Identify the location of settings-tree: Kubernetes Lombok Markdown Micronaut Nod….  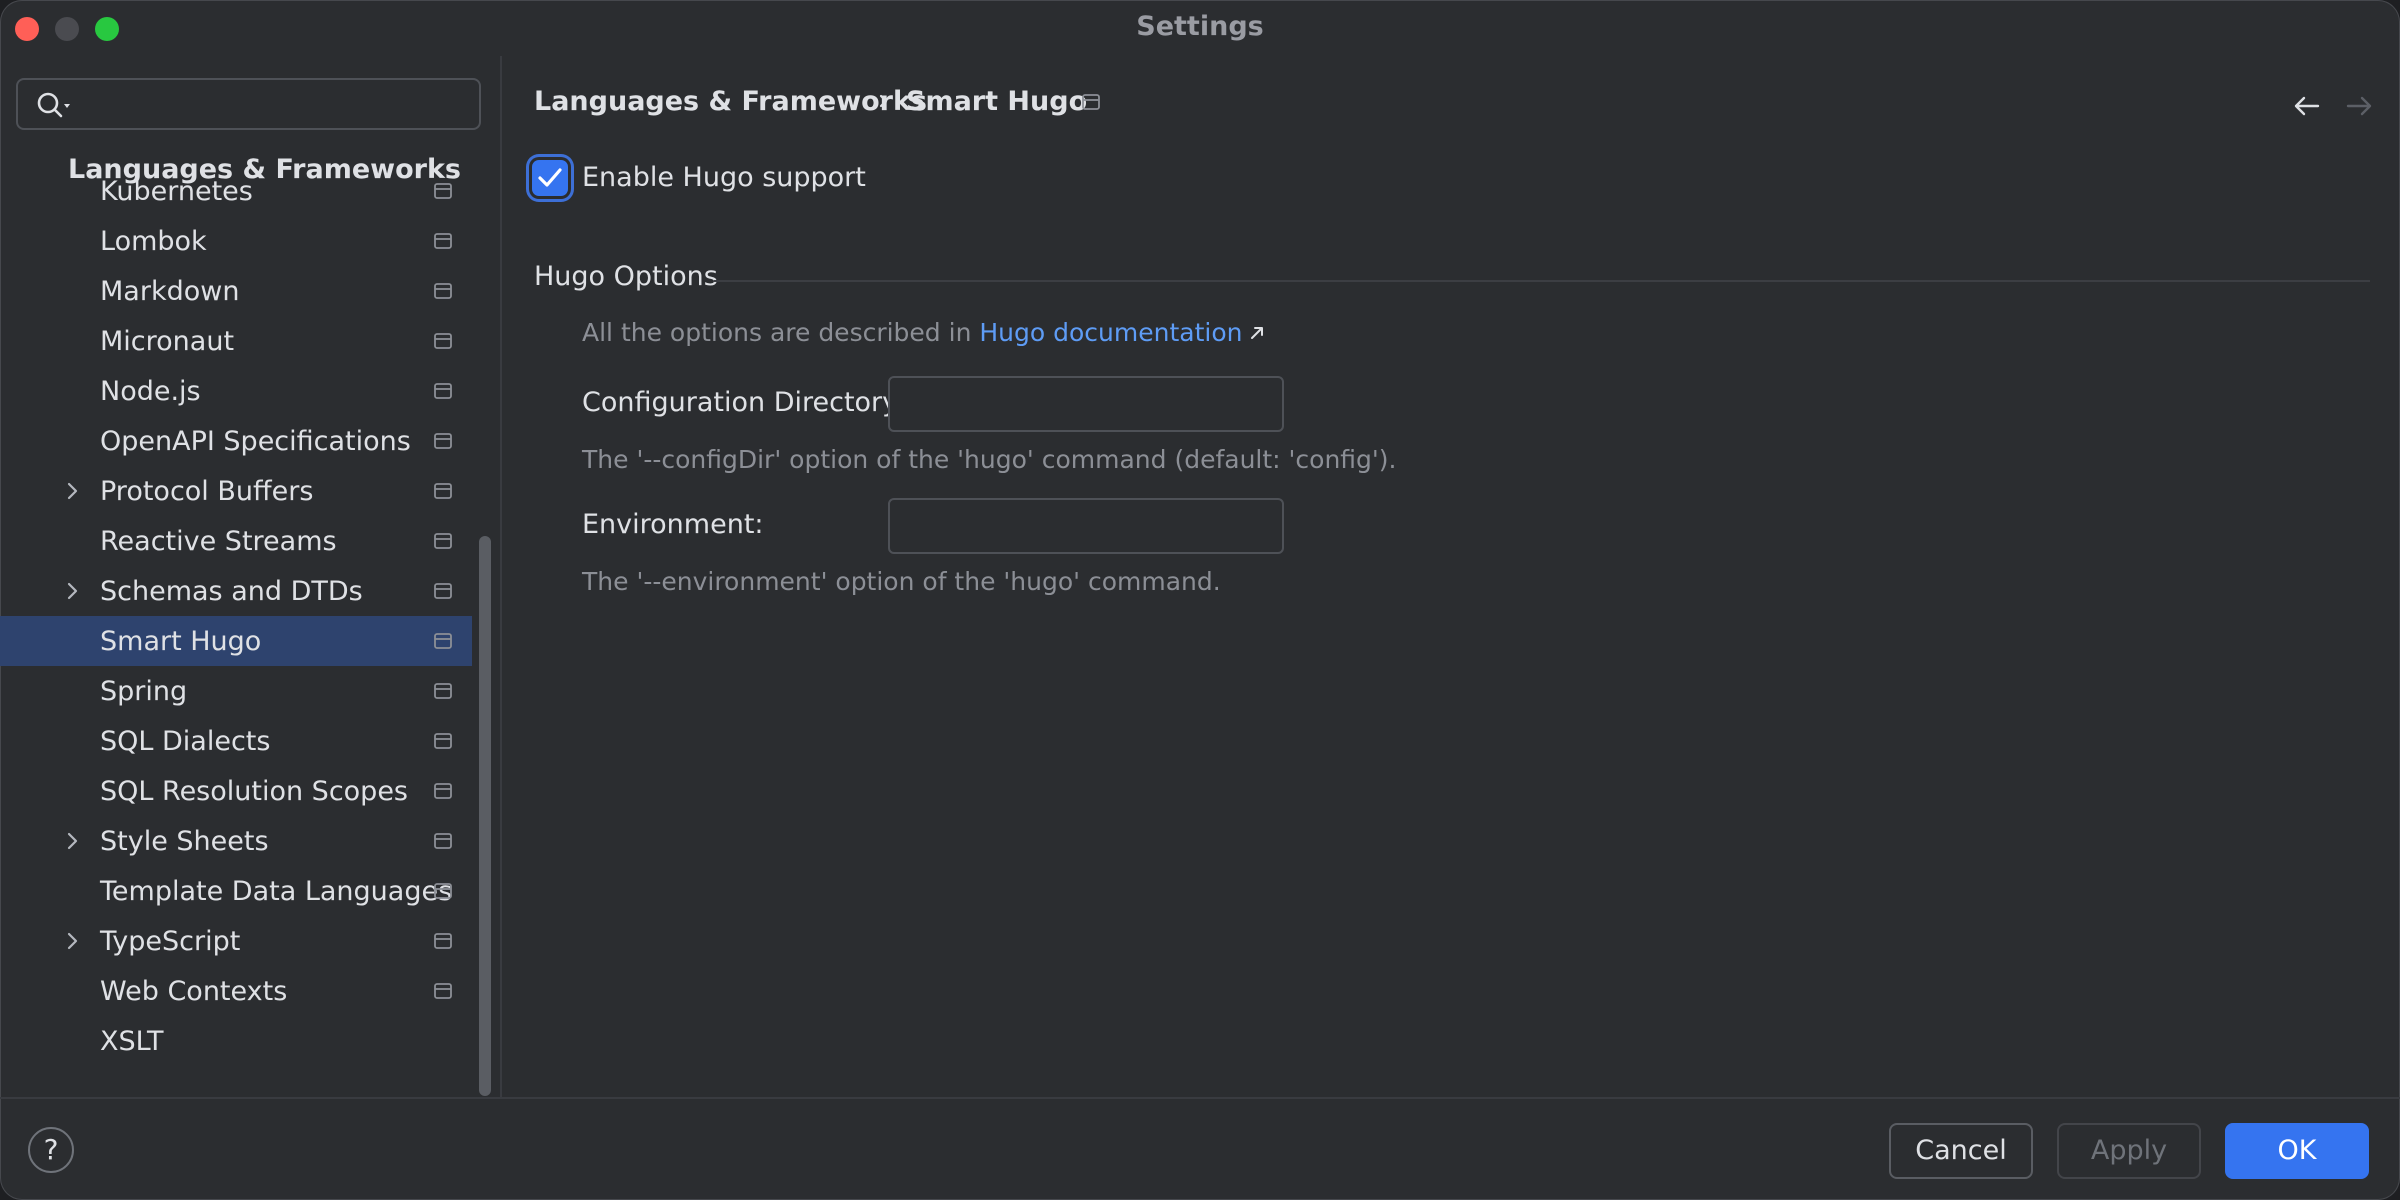
(236, 616).